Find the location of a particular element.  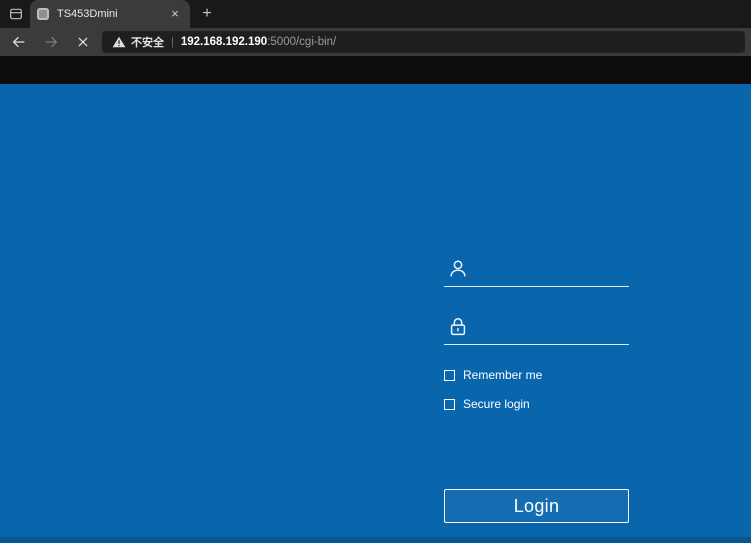

address-path: :5000/cgi-bin/ is located at coordinates (302, 42).